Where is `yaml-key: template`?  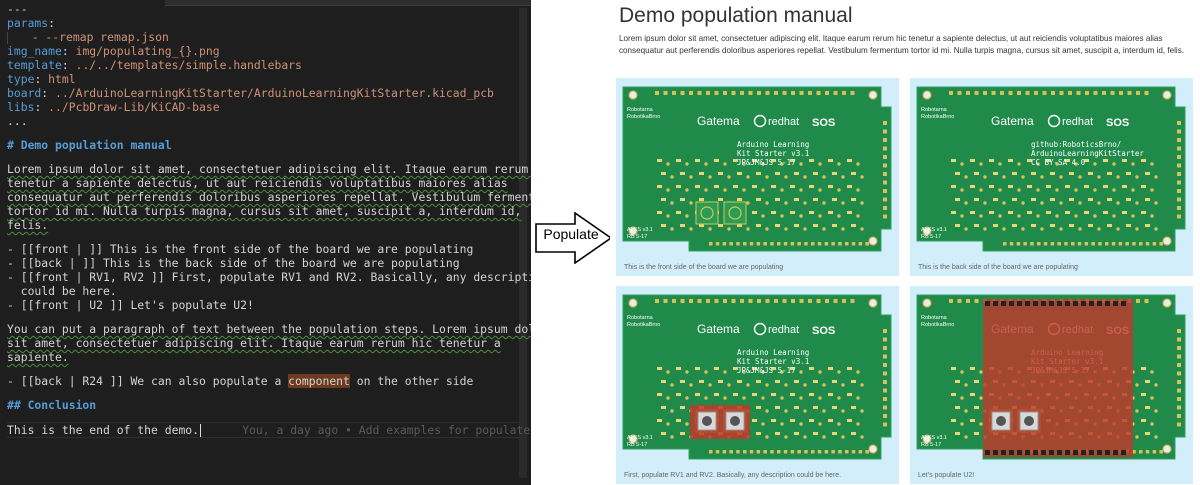
yaml-key: template is located at coordinates (34, 65).